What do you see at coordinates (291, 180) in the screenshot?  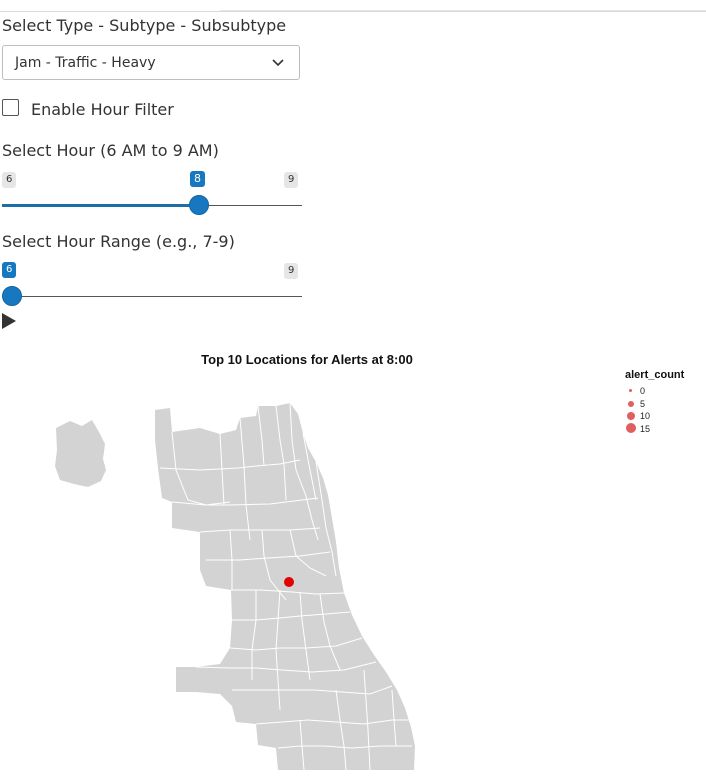 I see `hour-slider-max: 9` at bounding box center [291, 180].